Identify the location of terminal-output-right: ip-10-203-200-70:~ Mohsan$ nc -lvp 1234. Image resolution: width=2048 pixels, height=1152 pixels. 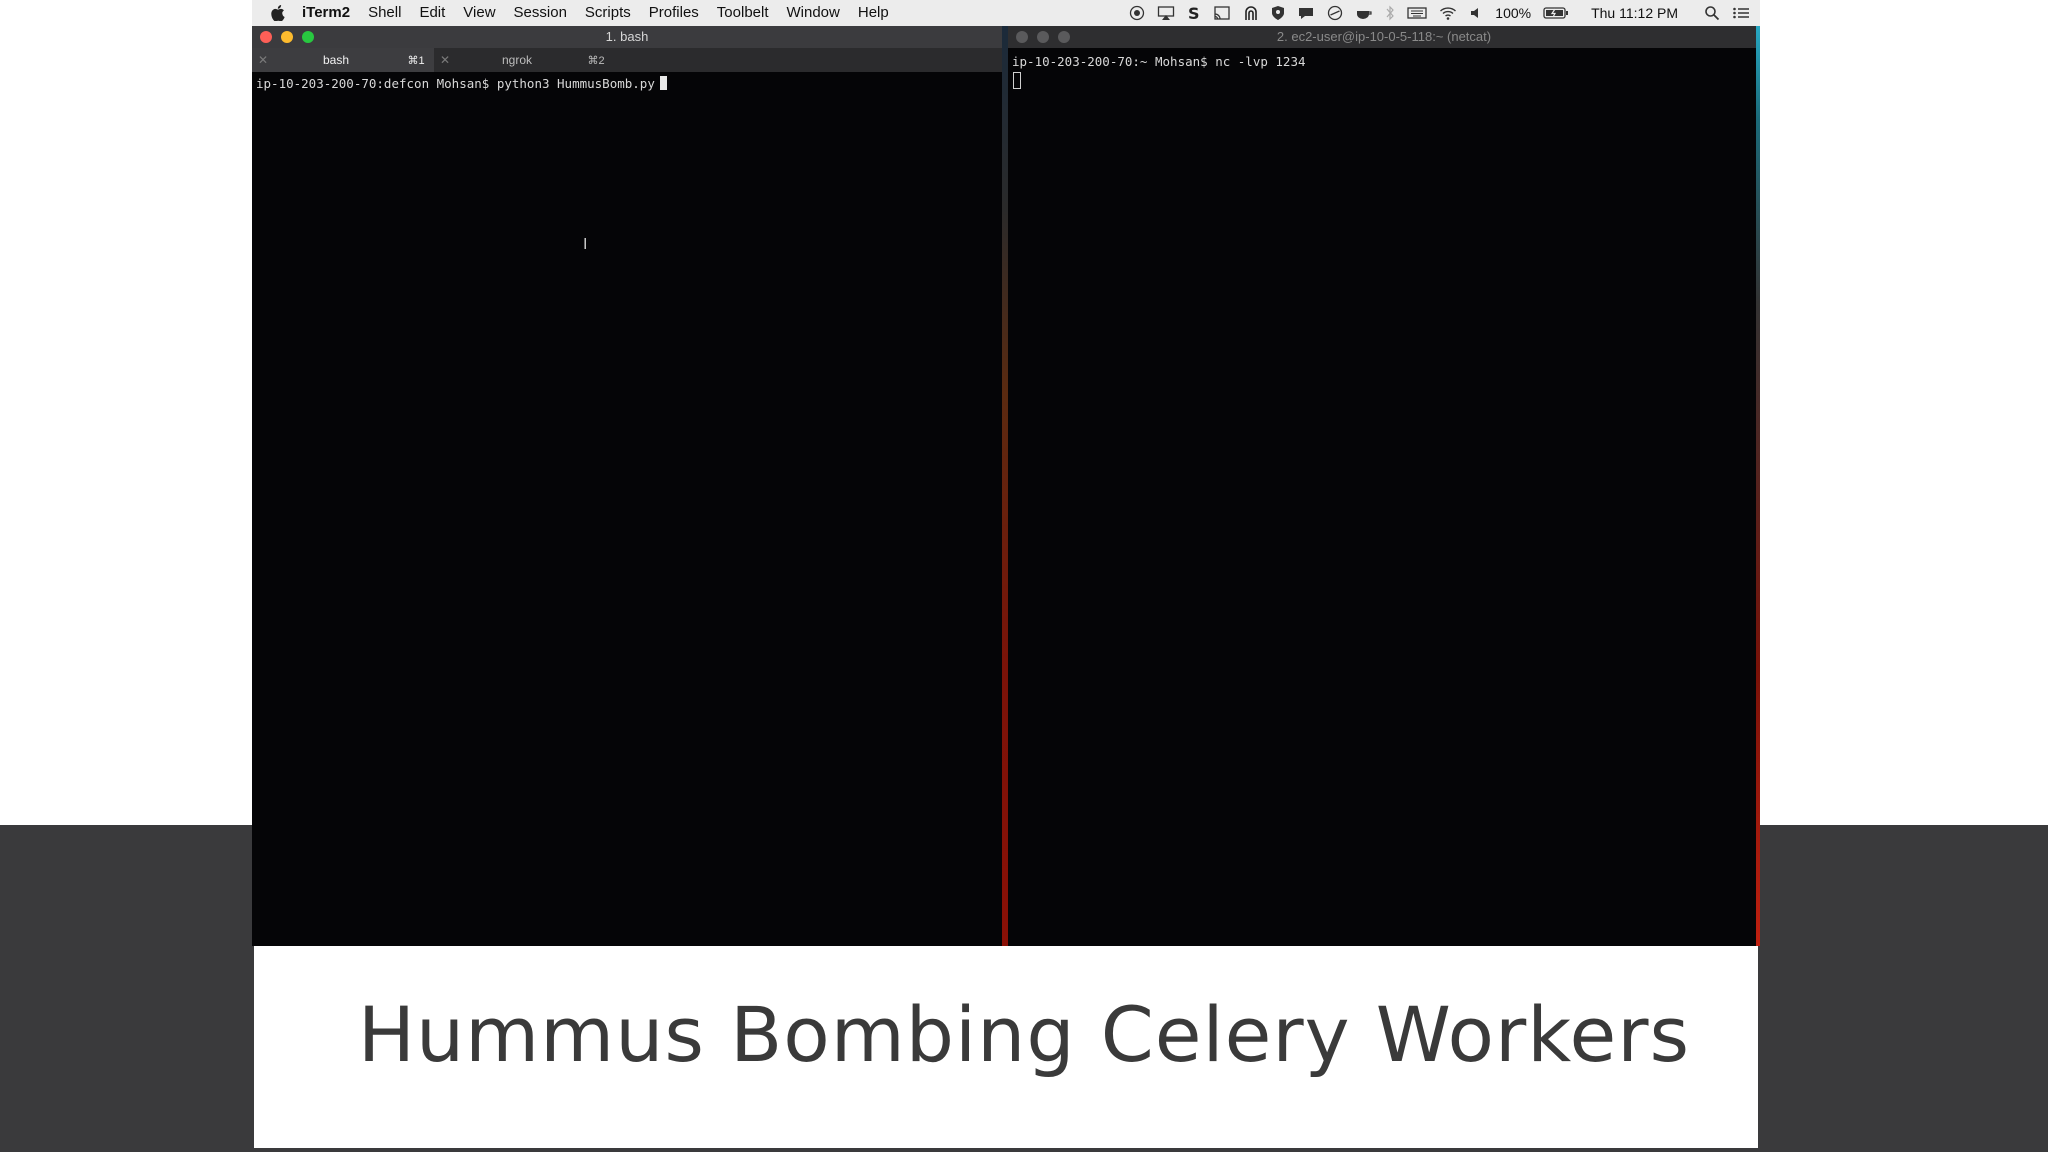
(1159, 61).